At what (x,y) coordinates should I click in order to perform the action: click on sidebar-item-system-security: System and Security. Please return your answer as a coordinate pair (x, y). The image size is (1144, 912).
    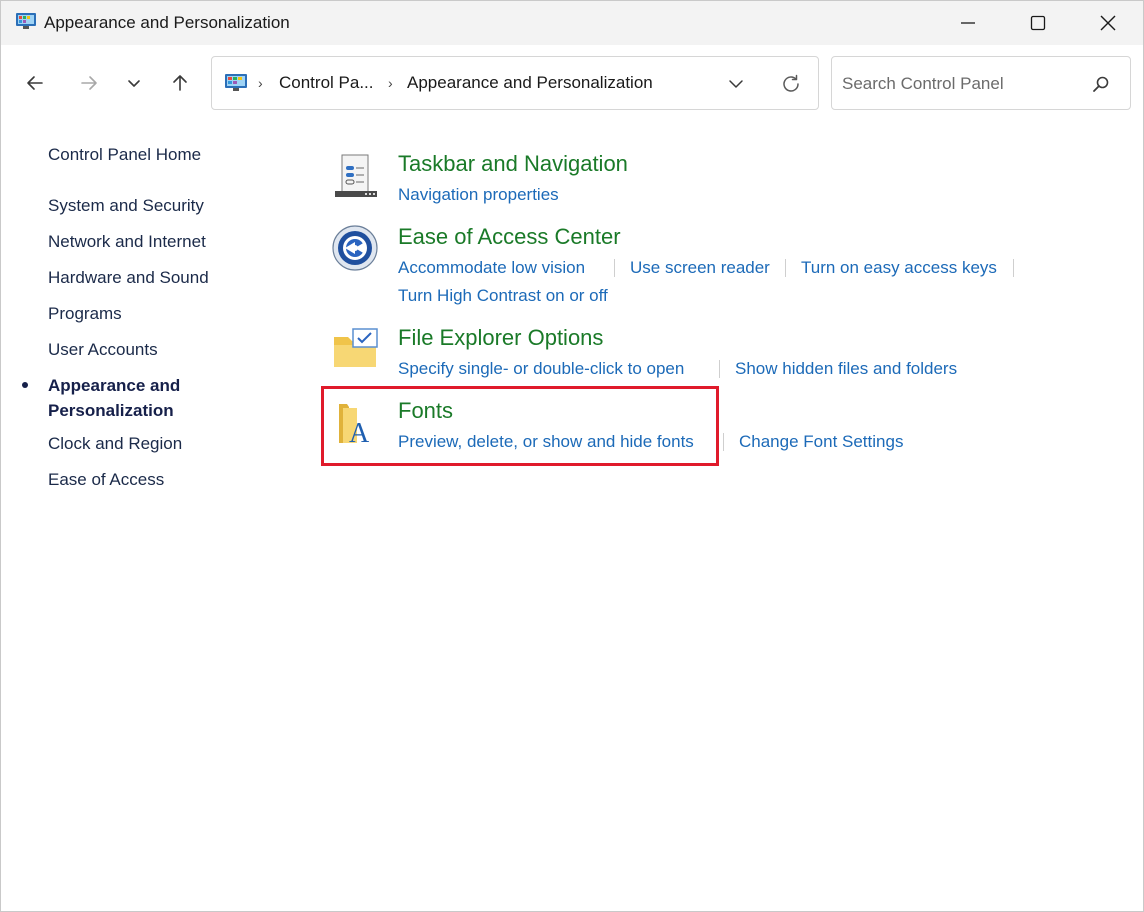
    Looking at the image, I should click on (126, 206).